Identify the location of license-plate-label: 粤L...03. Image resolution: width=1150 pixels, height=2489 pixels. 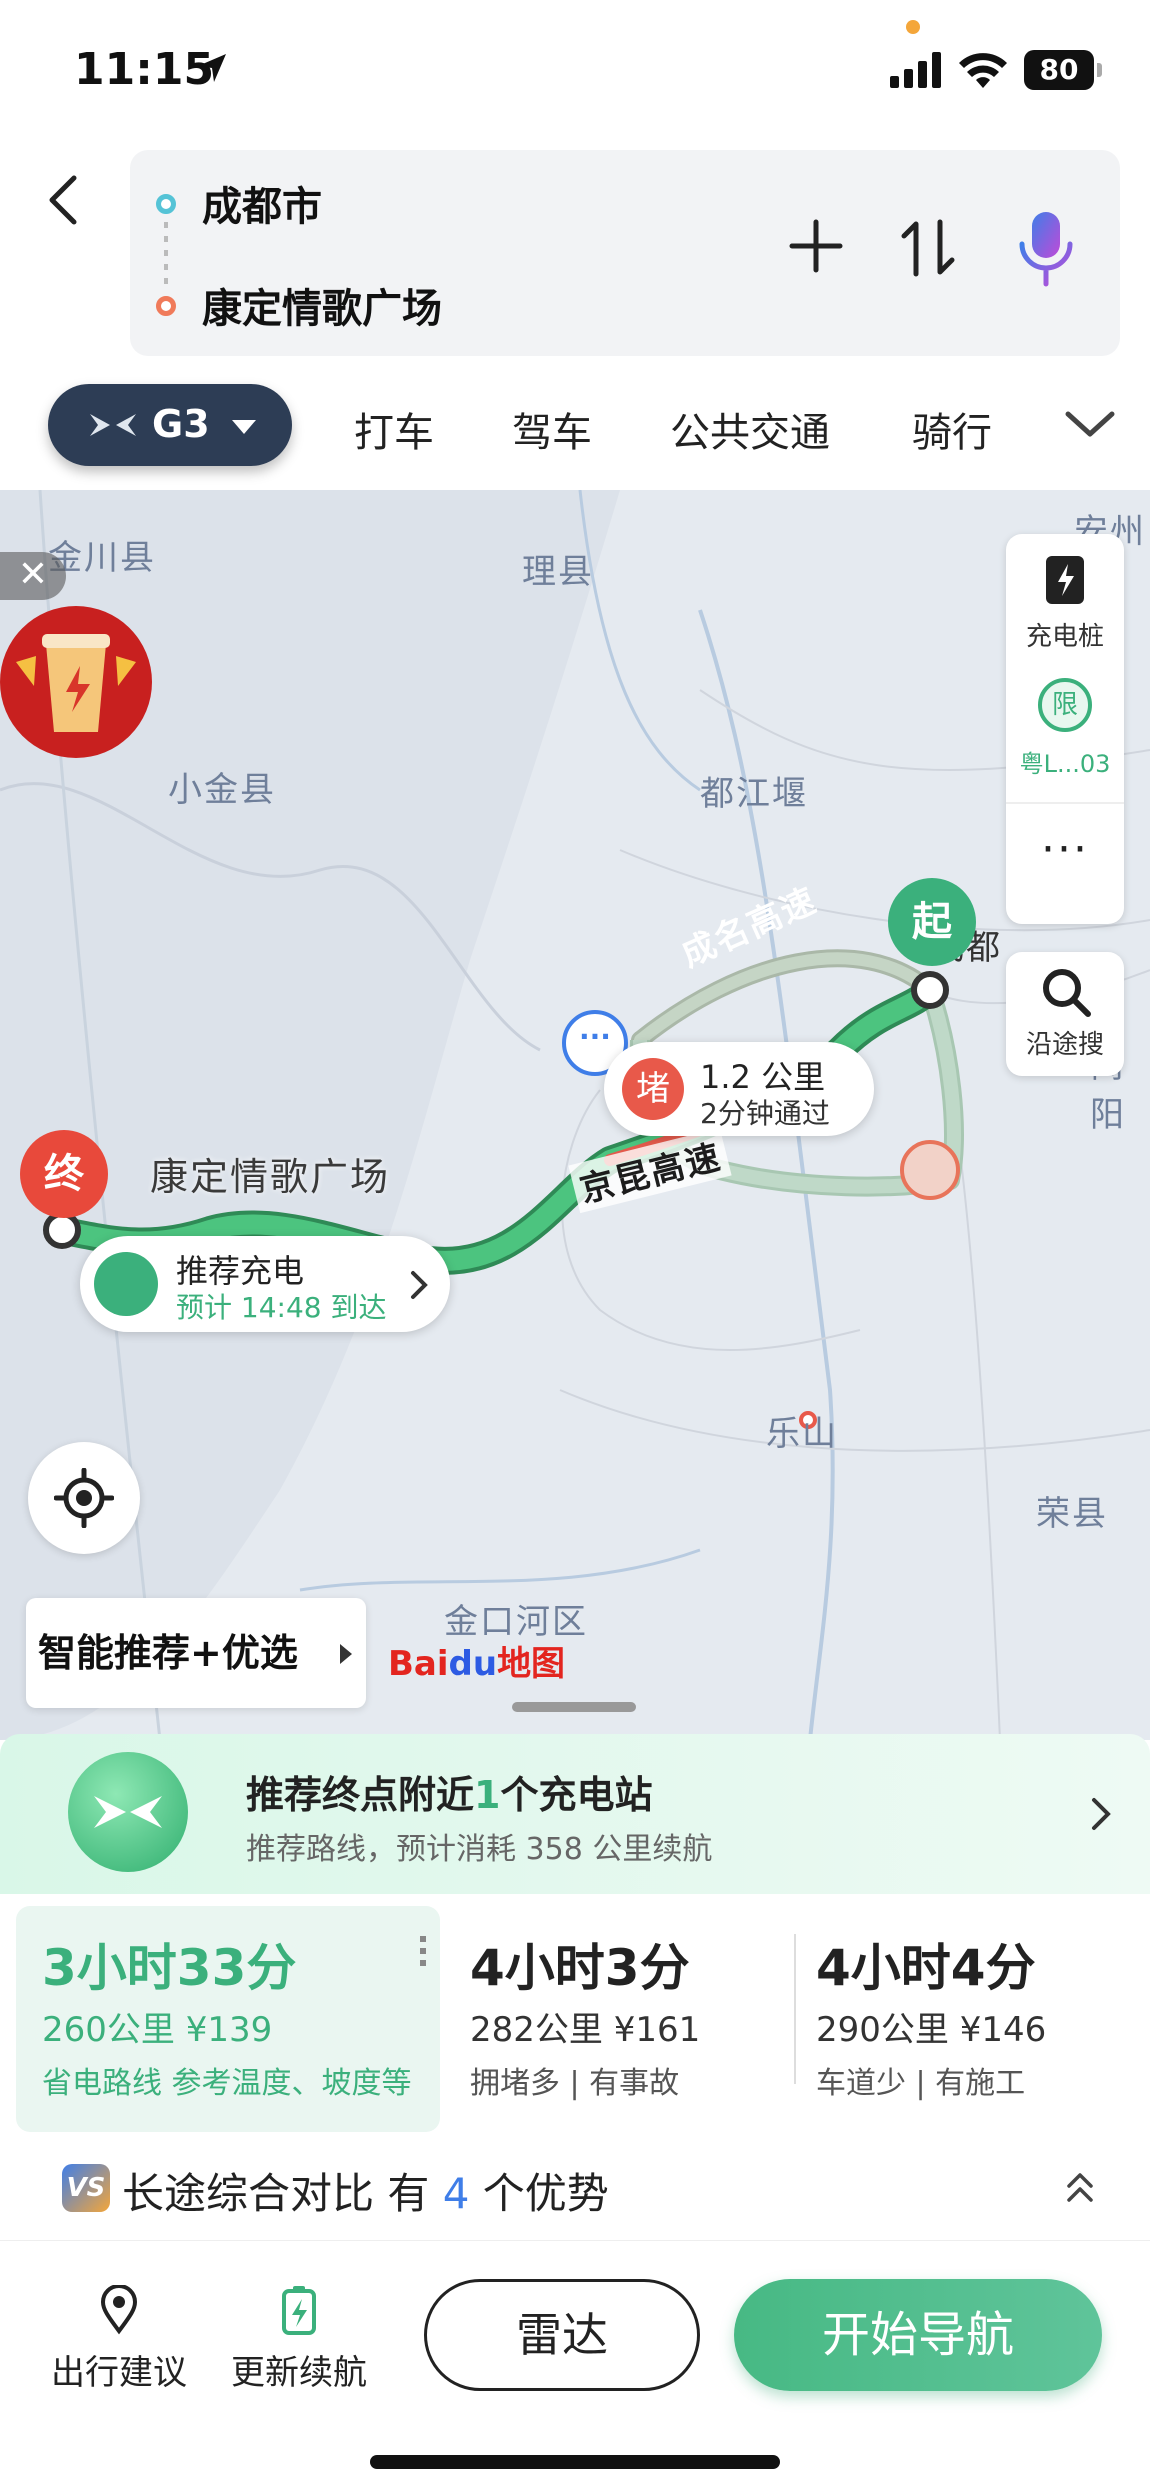
(1065, 761).